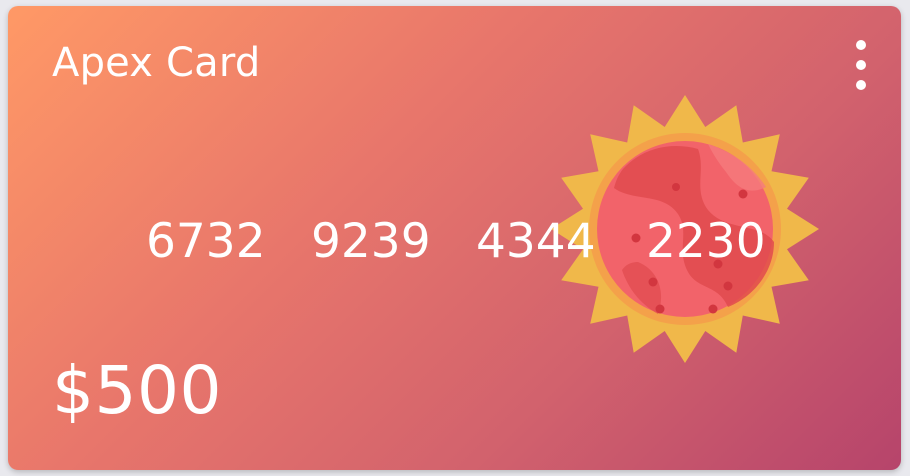 This screenshot has height=476, width=910. Describe the element at coordinates (137, 390) in the screenshot. I see `card-balance: $500` at that location.